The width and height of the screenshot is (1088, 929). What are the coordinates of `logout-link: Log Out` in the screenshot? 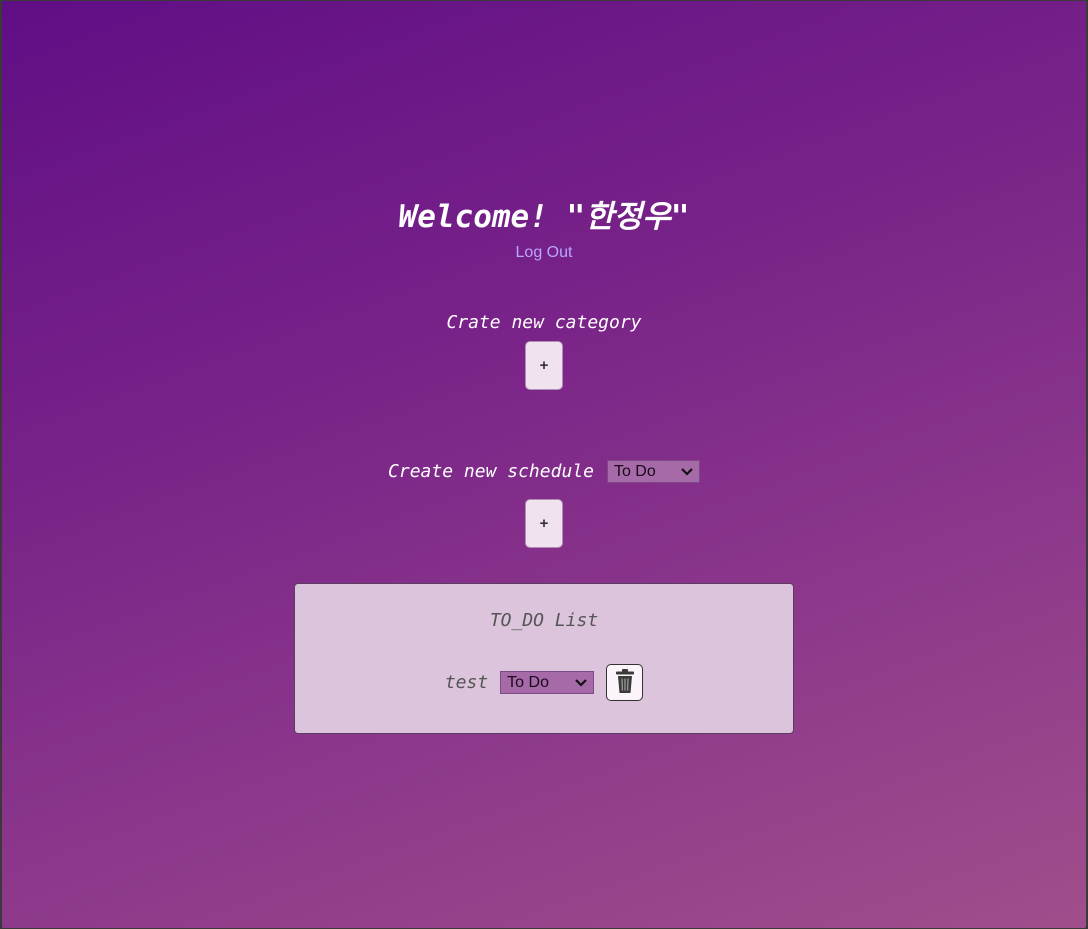 It's located at (544, 252).